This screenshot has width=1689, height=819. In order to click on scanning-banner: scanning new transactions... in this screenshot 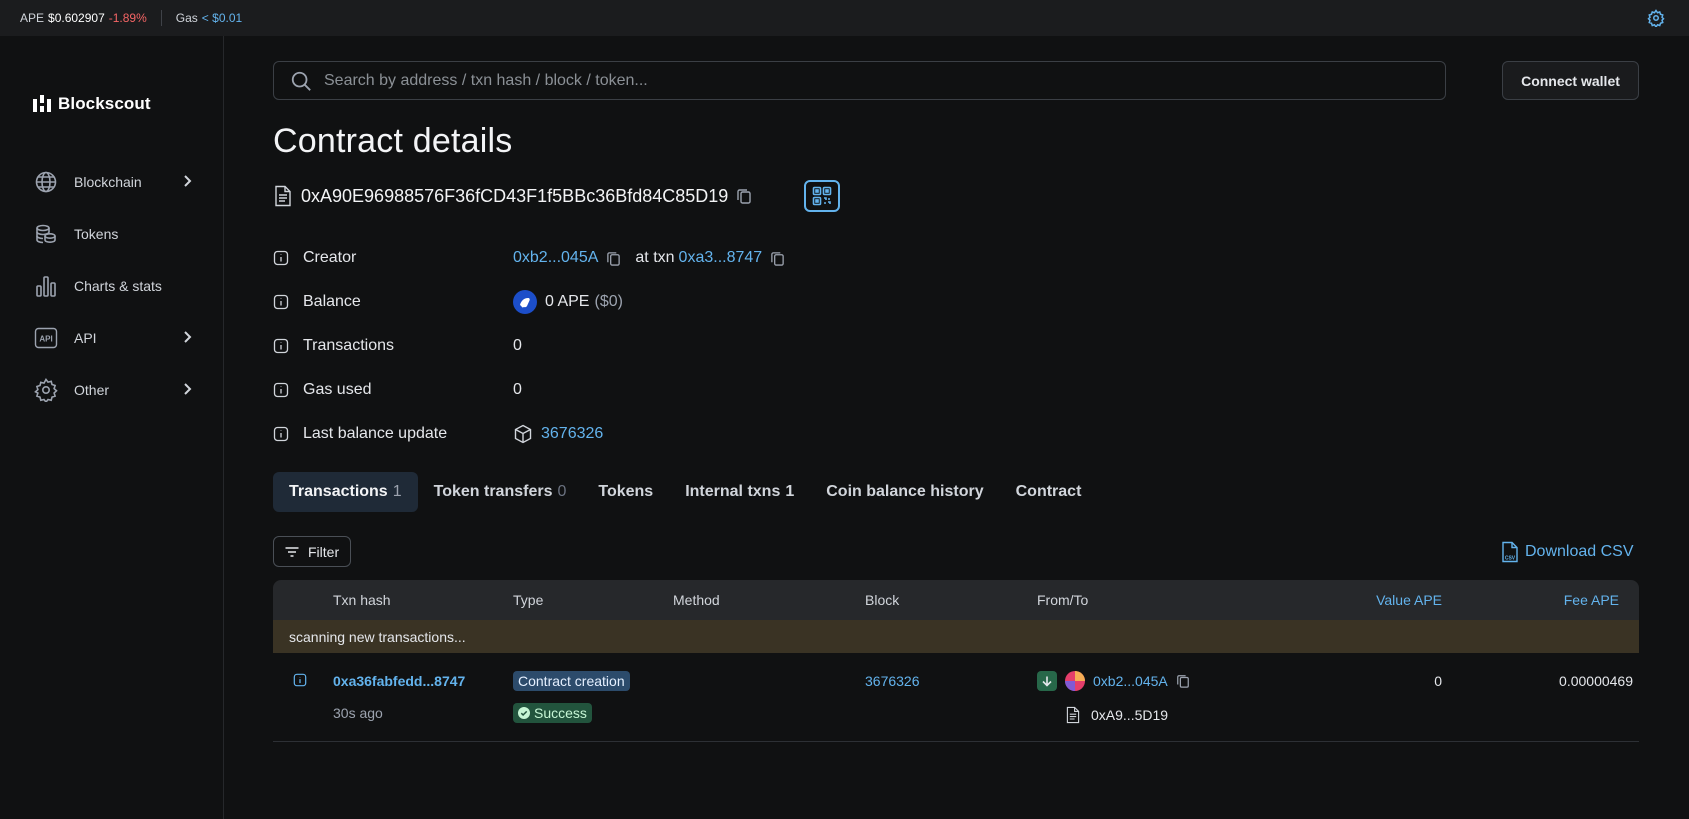, I will do `click(956, 636)`.